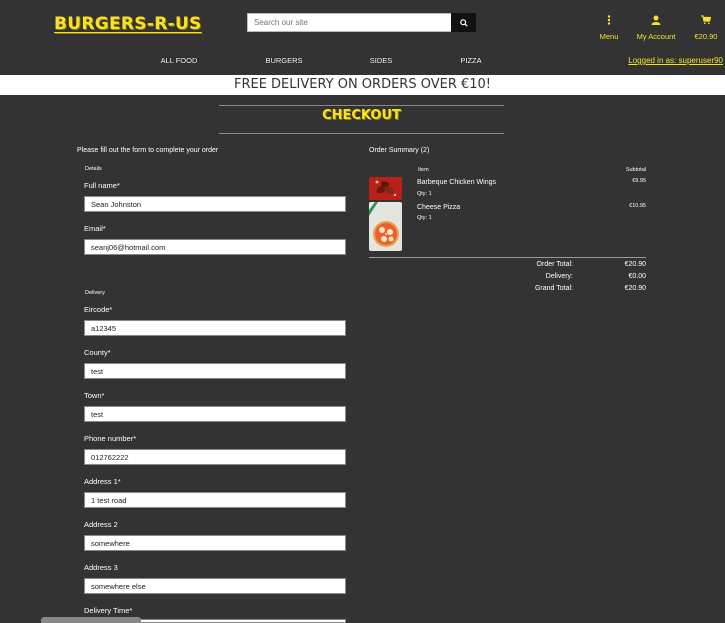 The image size is (725, 623). I want to click on search-button, so click(463, 22).